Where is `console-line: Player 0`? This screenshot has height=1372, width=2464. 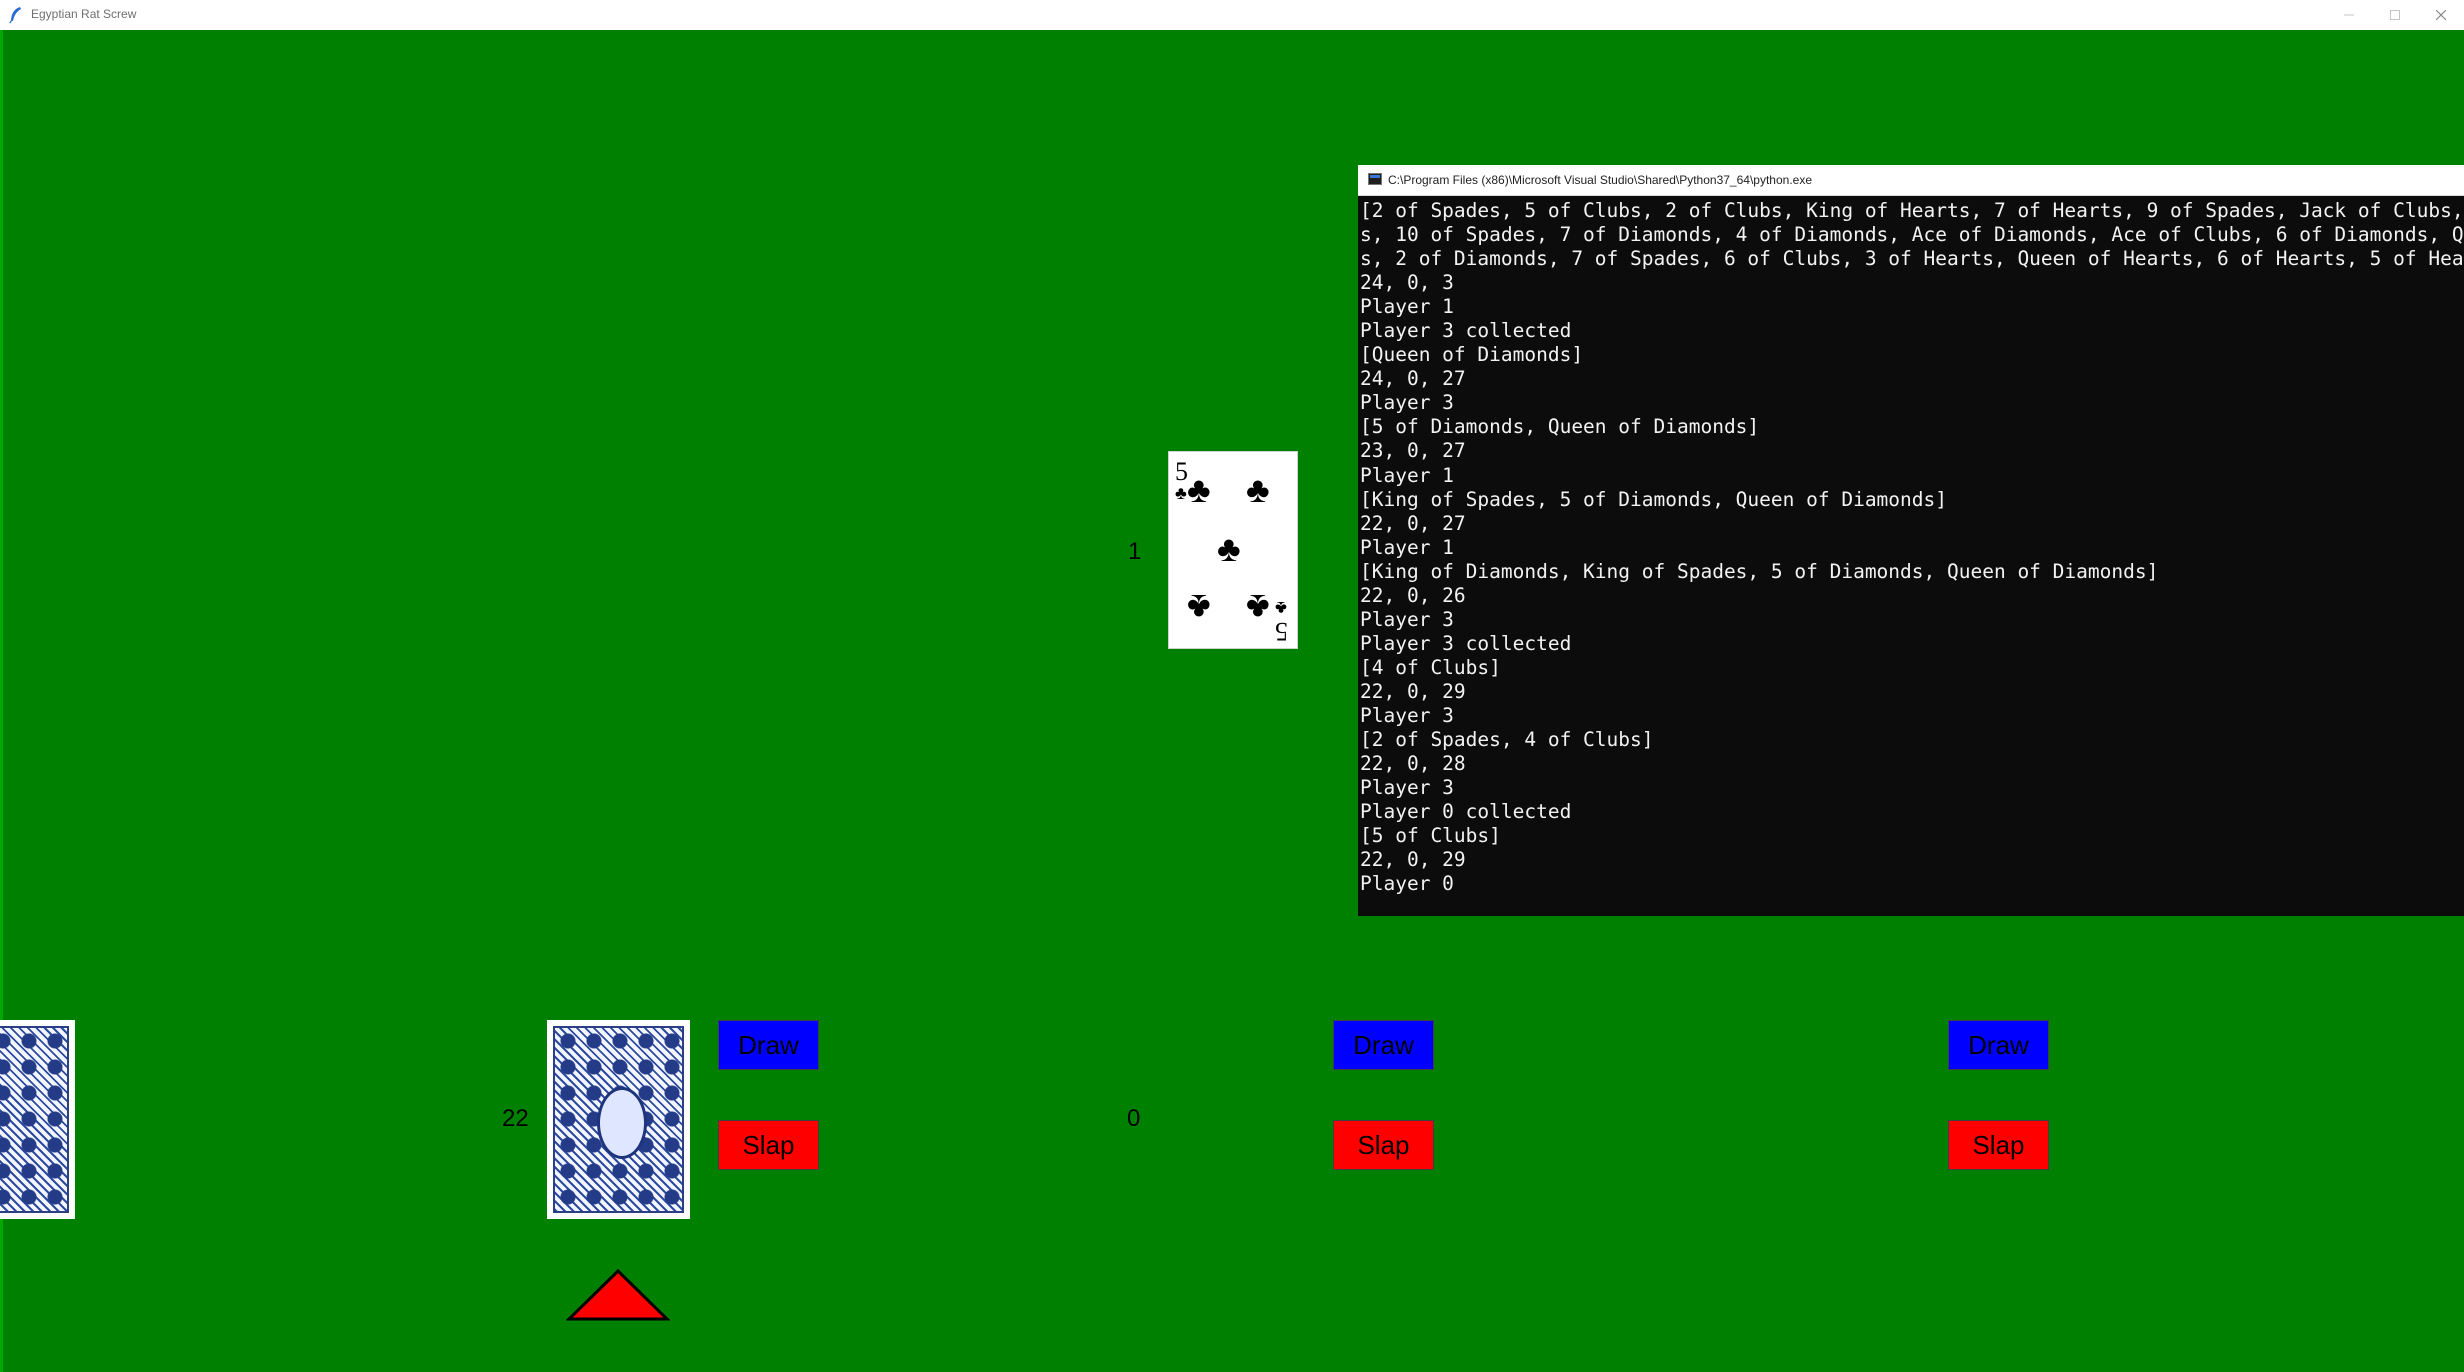 console-line: Player 0 is located at coordinates (1407, 884).